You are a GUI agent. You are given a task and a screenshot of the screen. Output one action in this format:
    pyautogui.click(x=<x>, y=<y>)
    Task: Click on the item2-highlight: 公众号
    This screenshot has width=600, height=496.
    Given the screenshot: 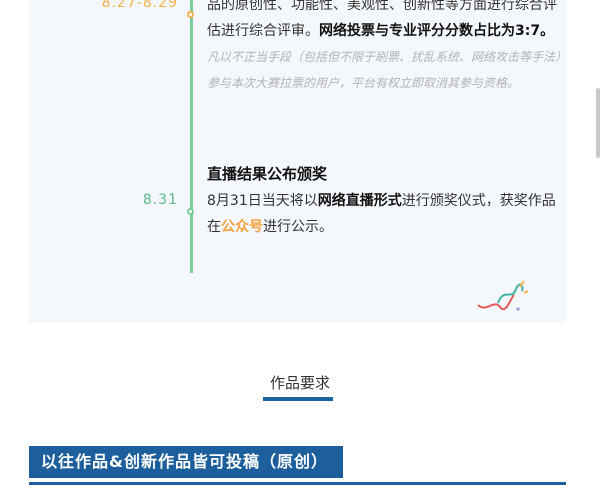 What is the action you would take?
    pyautogui.click(x=242, y=227)
    